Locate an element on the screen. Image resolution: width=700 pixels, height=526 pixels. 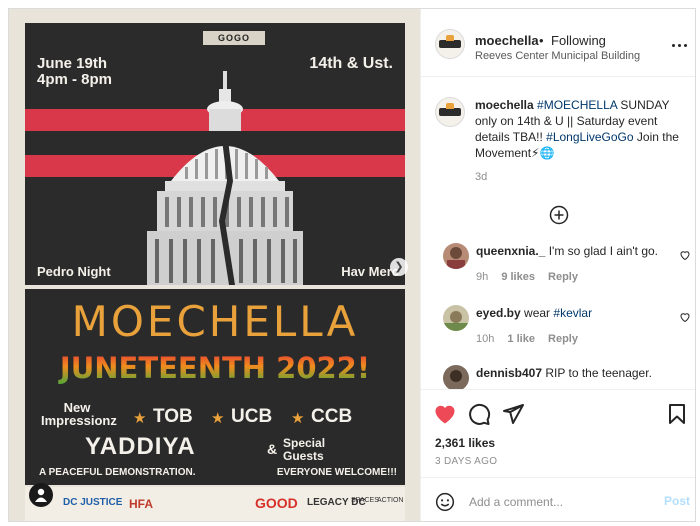
comment-meta: 9h 9 likes Reply is located at coordinates (532, 277).